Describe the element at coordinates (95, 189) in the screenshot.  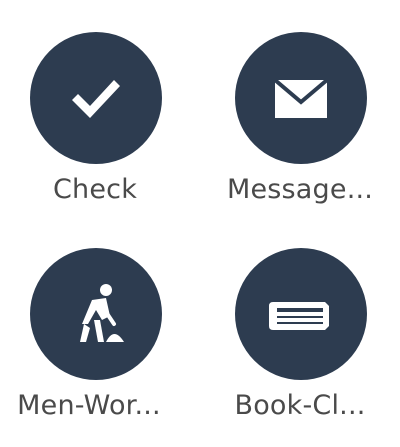
I see `icon-label: Check` at that location.